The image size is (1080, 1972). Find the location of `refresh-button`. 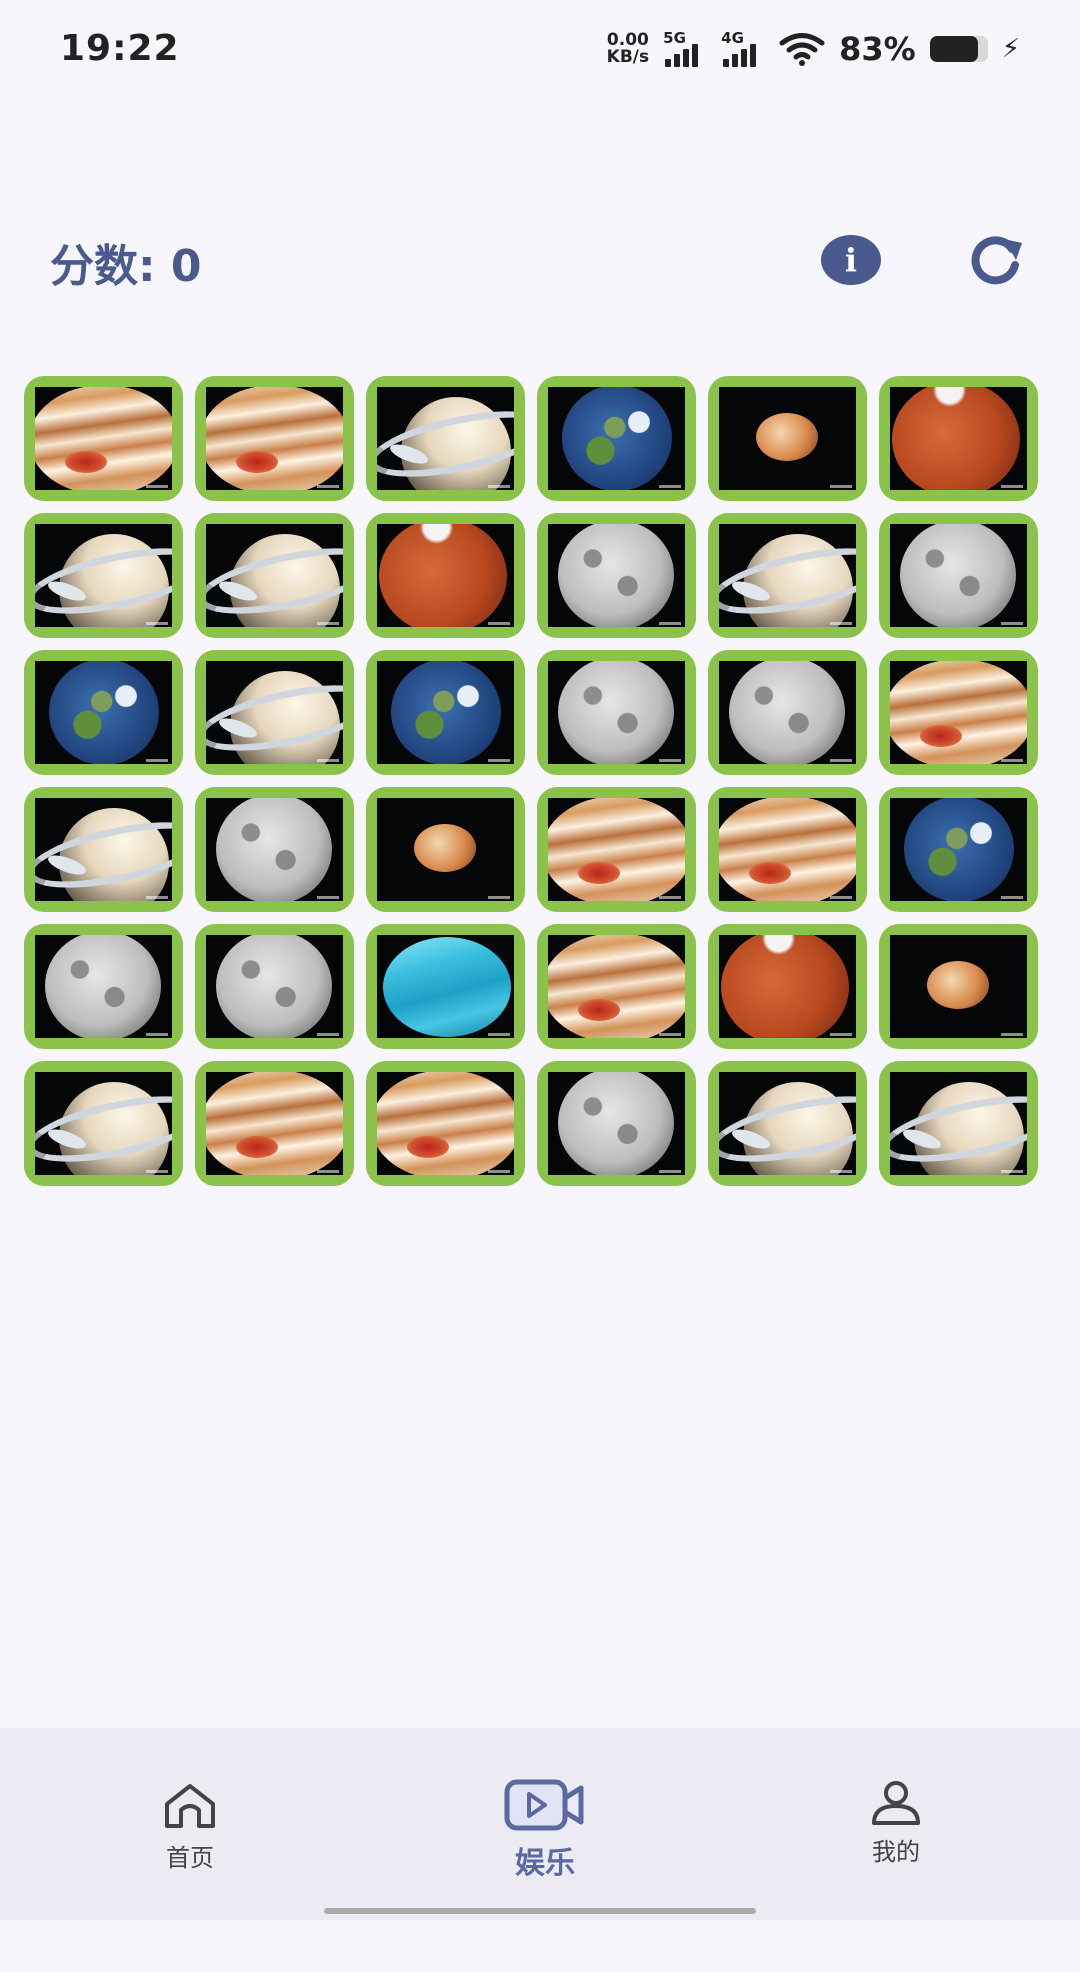

refresh-button is located at coordinates (996, 260).